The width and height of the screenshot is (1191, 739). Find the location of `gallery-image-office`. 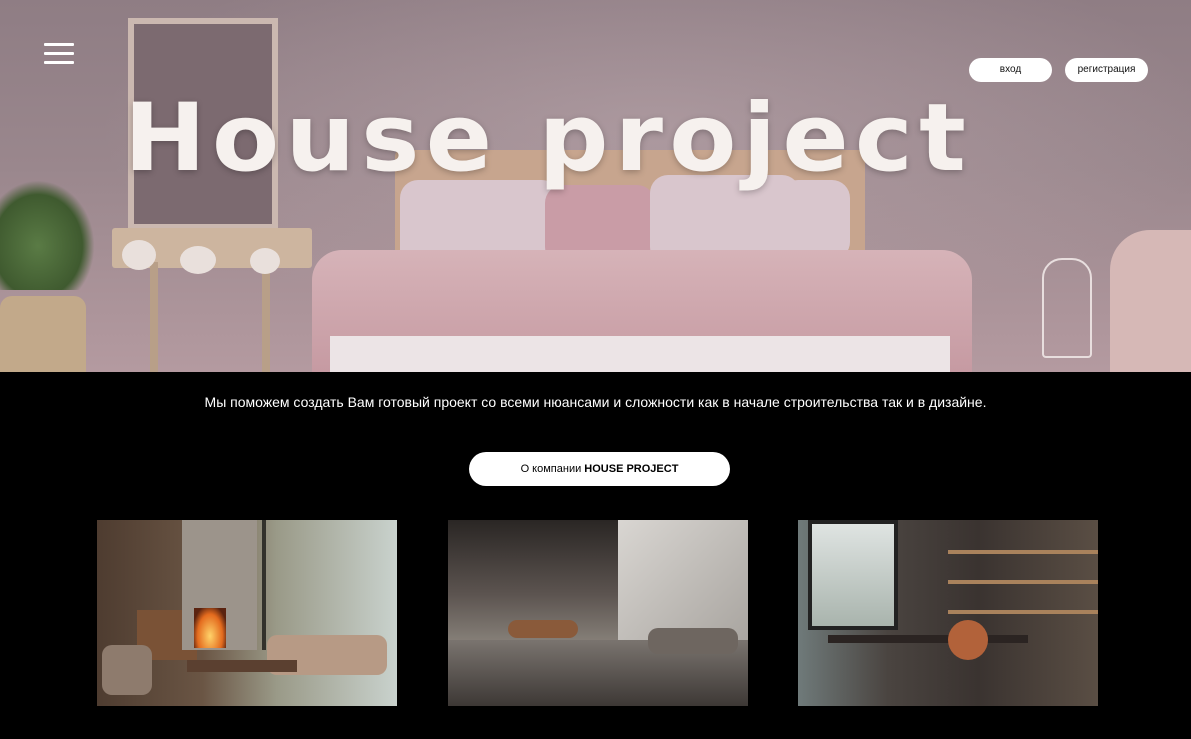

gallery-image-office is located at coordinates (948, 613).